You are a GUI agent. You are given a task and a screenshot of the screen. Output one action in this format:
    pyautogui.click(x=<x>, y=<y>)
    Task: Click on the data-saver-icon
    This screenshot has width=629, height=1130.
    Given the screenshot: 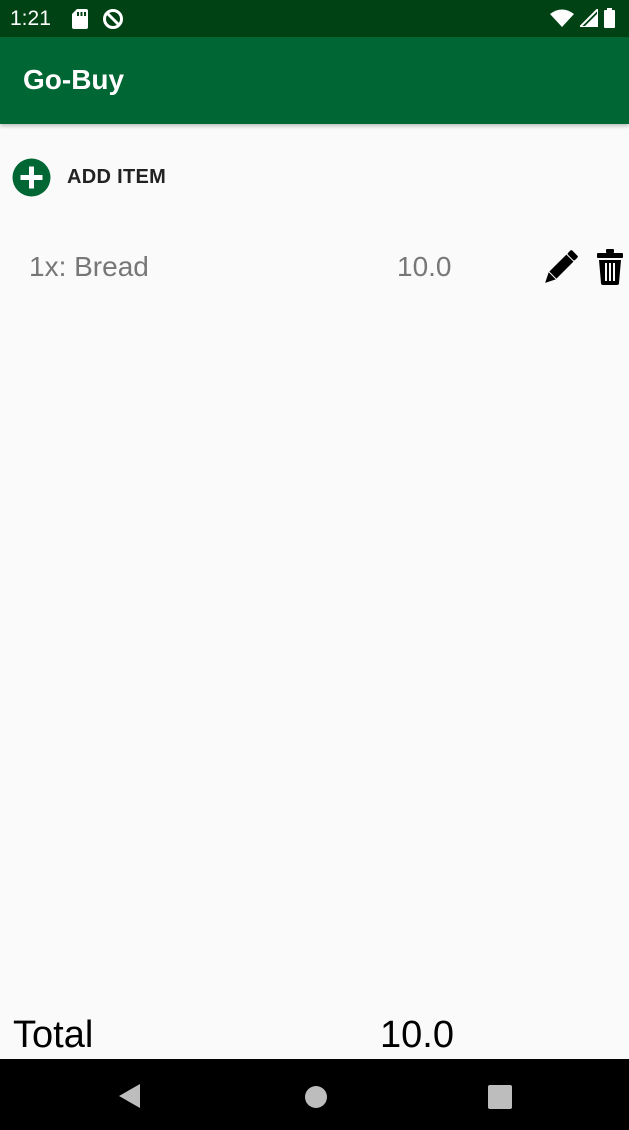 What is the action you would take?
    pyautogui.click(x=113, y=19)
    